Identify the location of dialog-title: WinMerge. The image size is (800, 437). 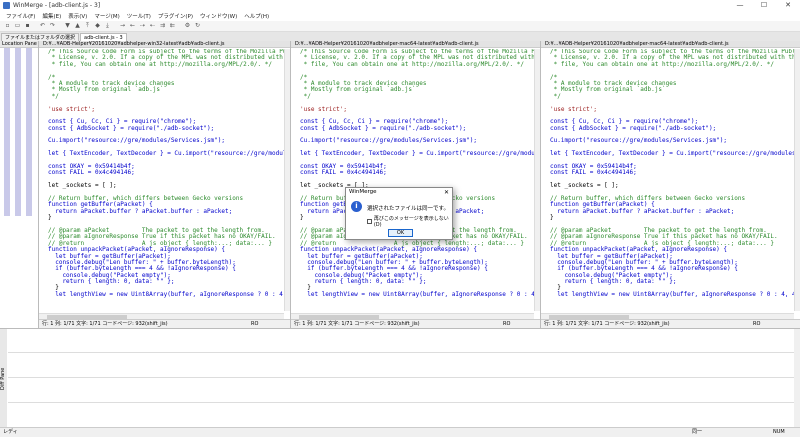
(363, 192).